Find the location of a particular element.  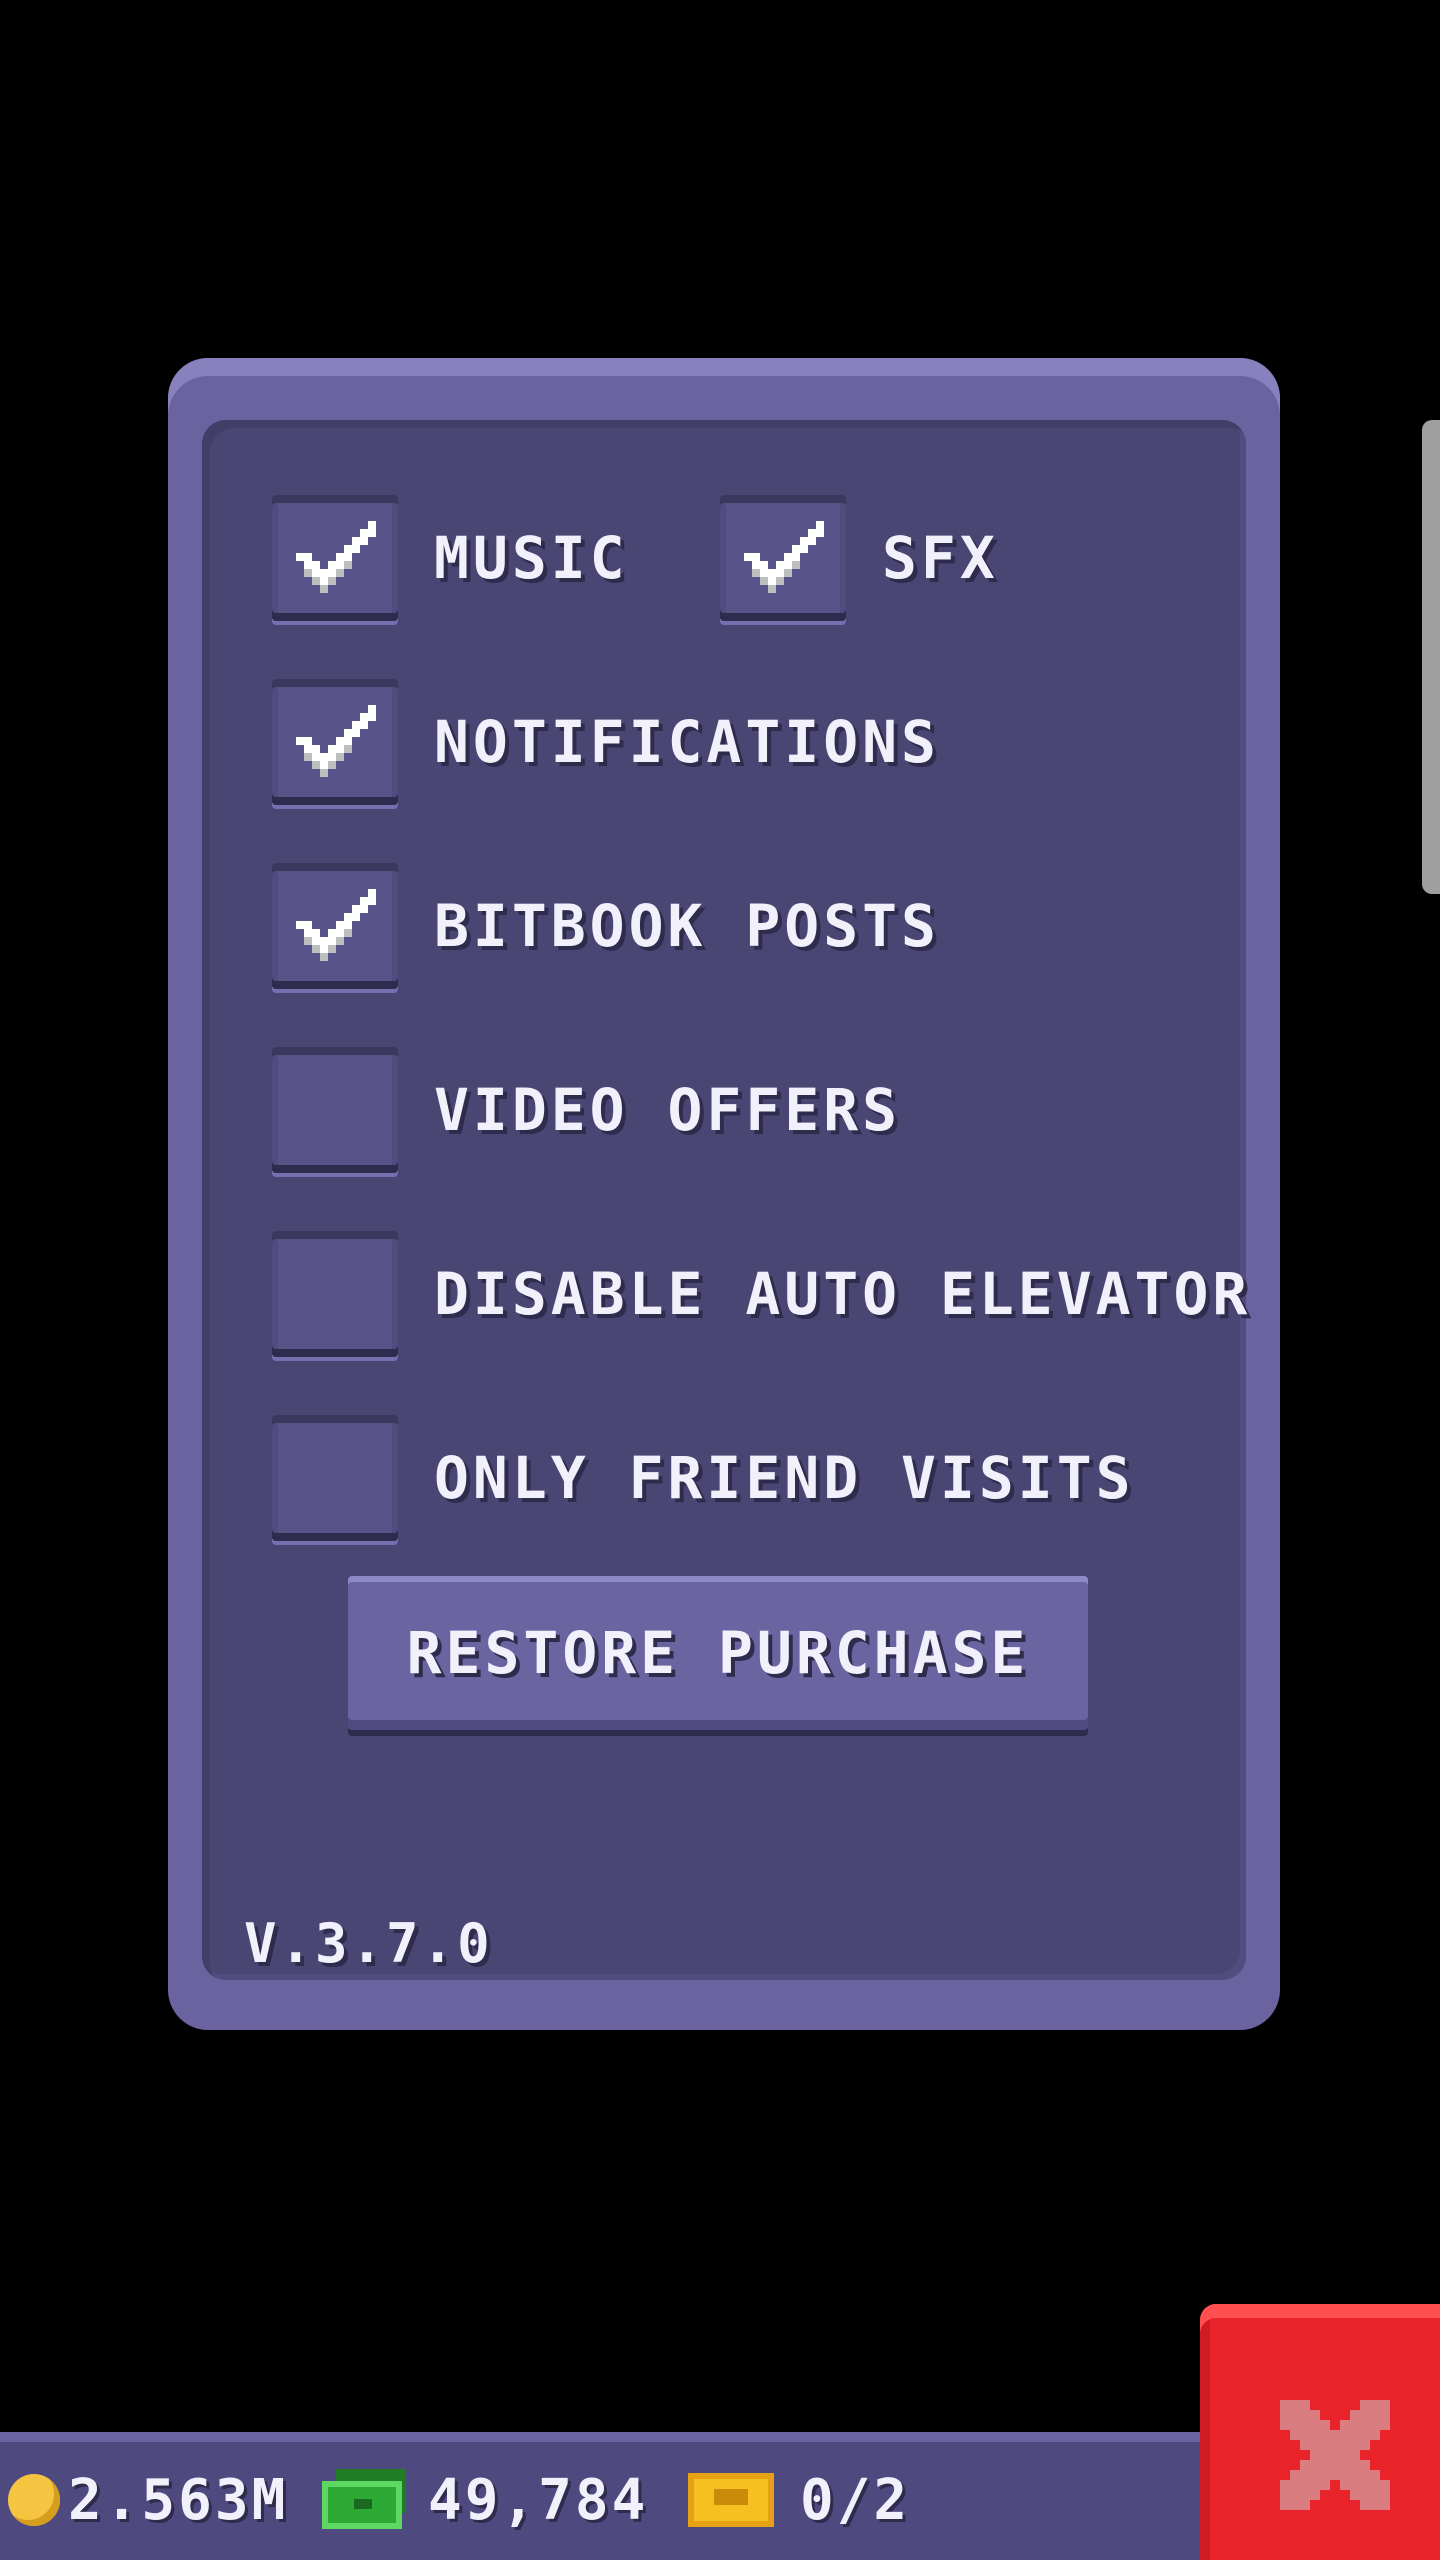

bitbook-posts-checkbox is located at coordinates (335, 926).